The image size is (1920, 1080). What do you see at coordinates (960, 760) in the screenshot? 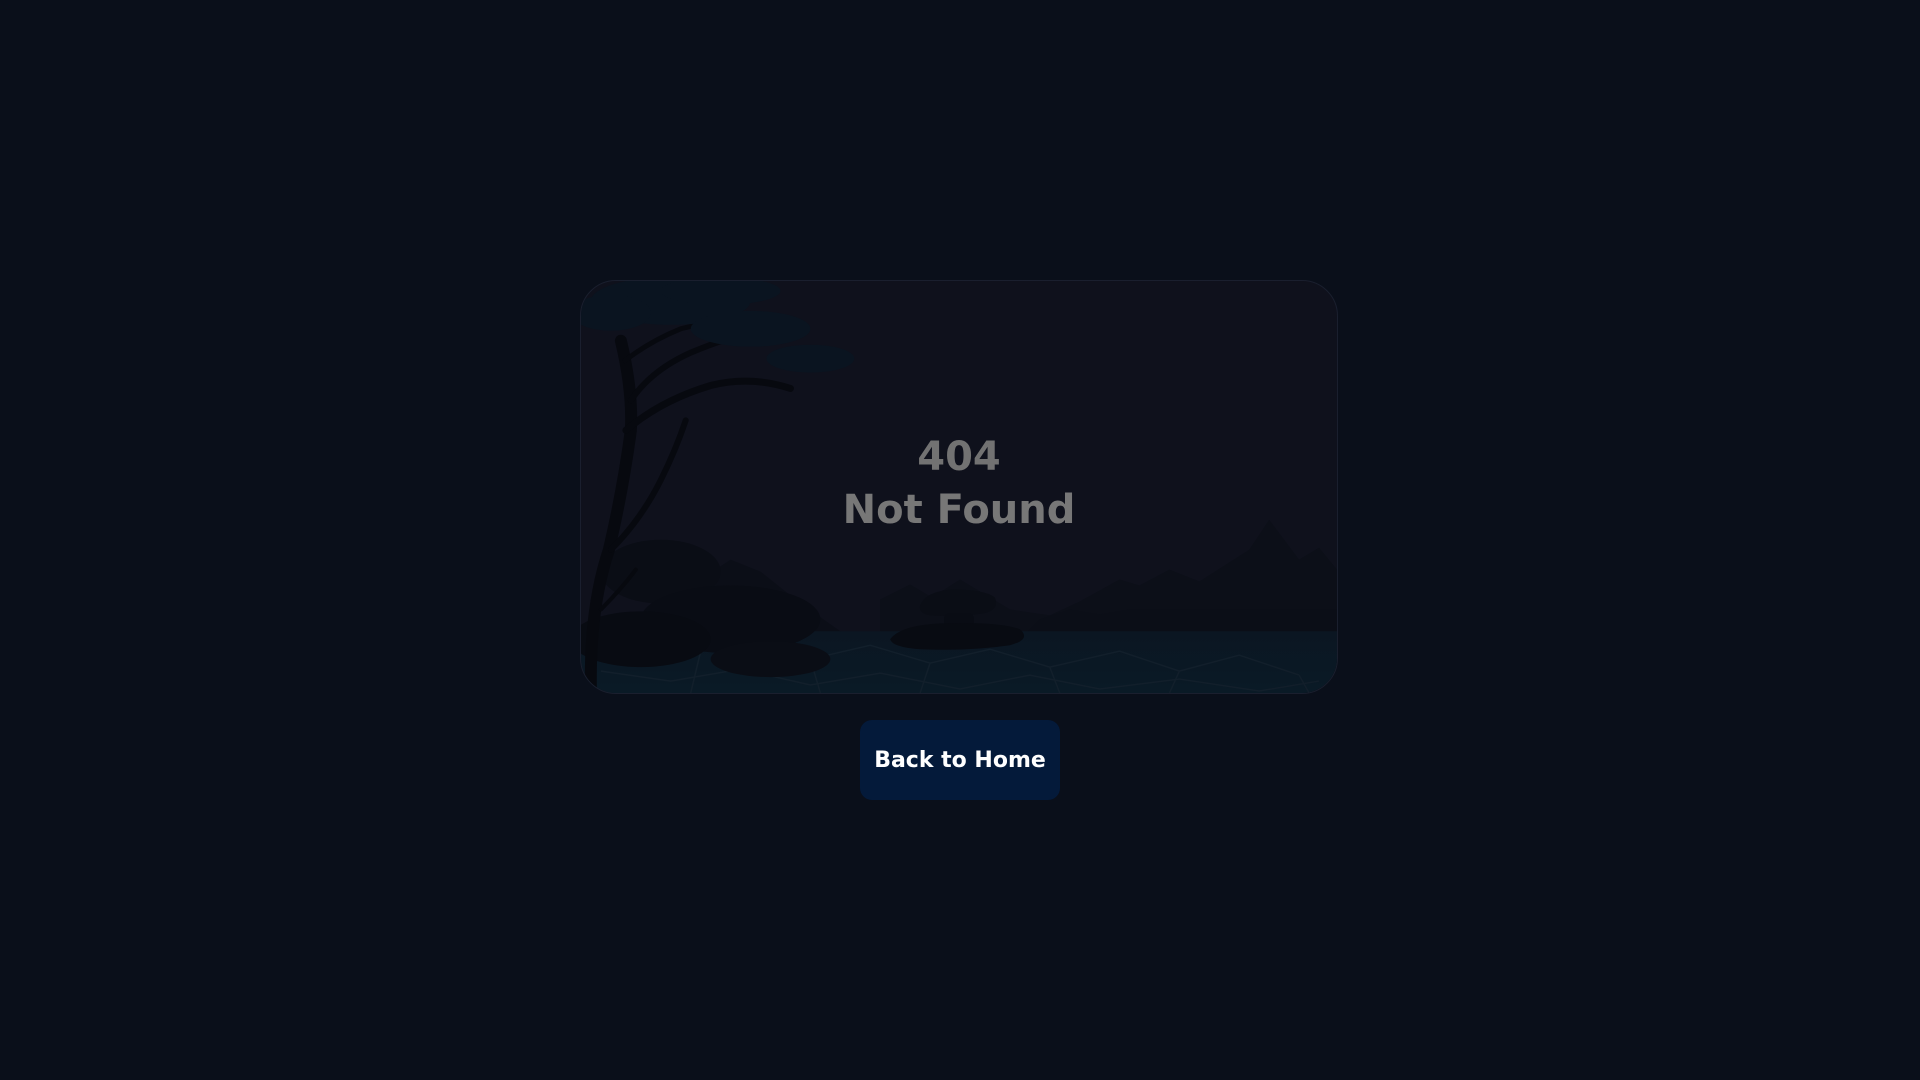
I see `back-to-home-button: Back to Home` at bounding box center [960, 760].